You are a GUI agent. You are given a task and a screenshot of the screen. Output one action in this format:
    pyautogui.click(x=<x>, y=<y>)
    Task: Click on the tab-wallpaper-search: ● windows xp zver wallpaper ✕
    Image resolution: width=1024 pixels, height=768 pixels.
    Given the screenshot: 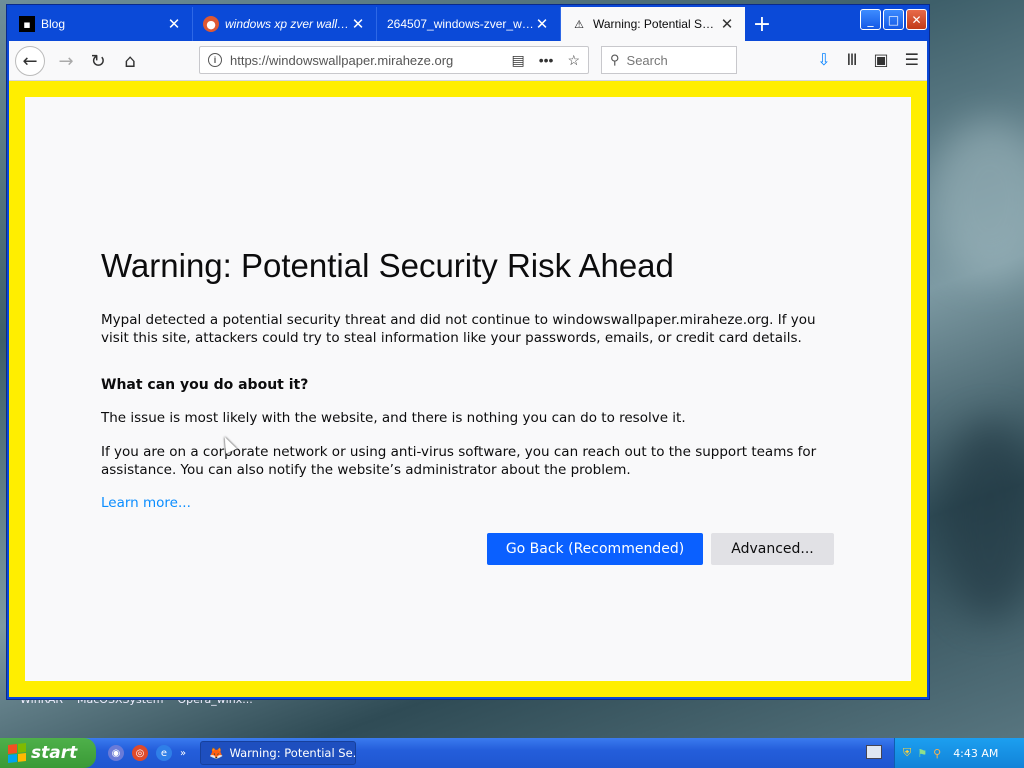 What is the action you would take?
    pyautogui.click(x=285, y=24)
    